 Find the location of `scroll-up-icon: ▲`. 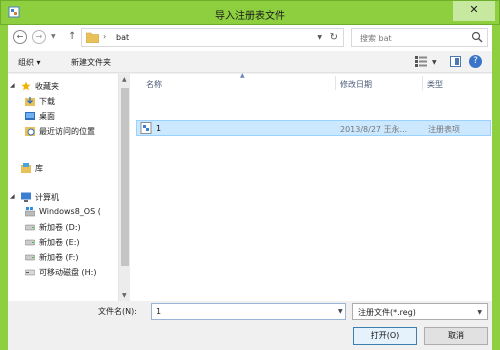

scroll-up-icon: ▲ is located at coordinates (124, 79).